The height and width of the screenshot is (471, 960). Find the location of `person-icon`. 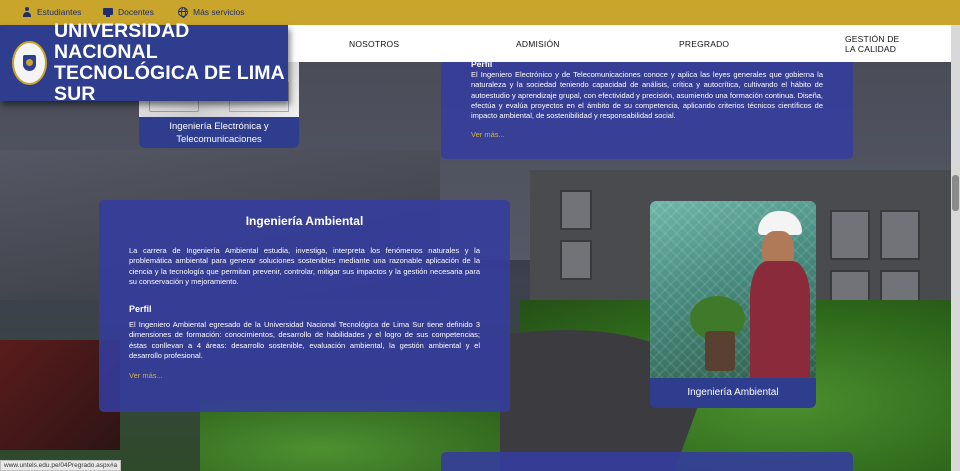

person-icon is located at coordinates (27, 12).